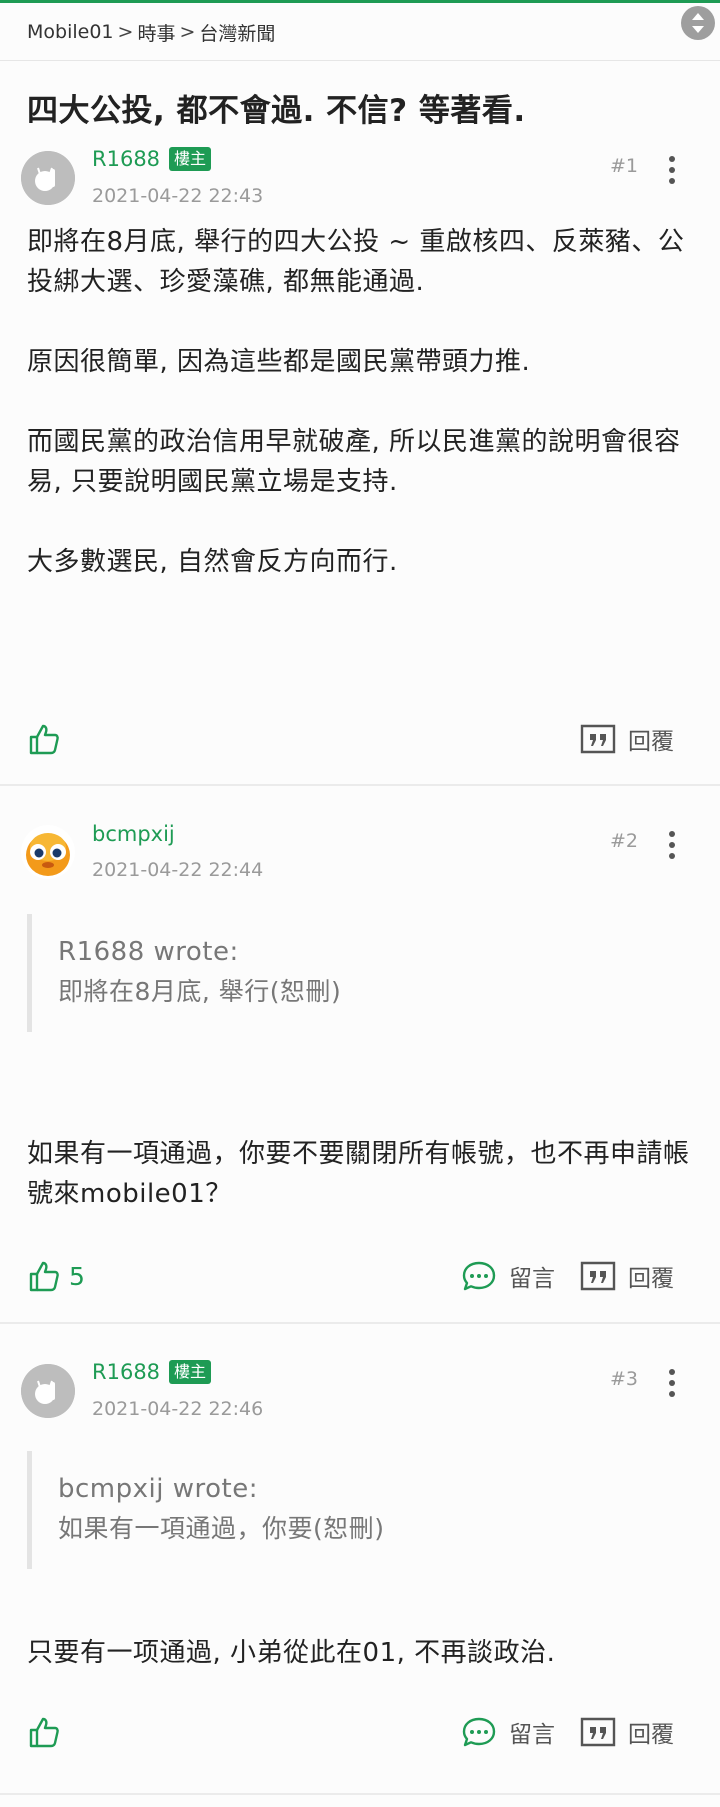 This screenshot has height=1807, width=720. Describe the element at coordinates (178, 196) in the screenshot. I see `post-timestamp: 2021-04-22 22:43` at that location.